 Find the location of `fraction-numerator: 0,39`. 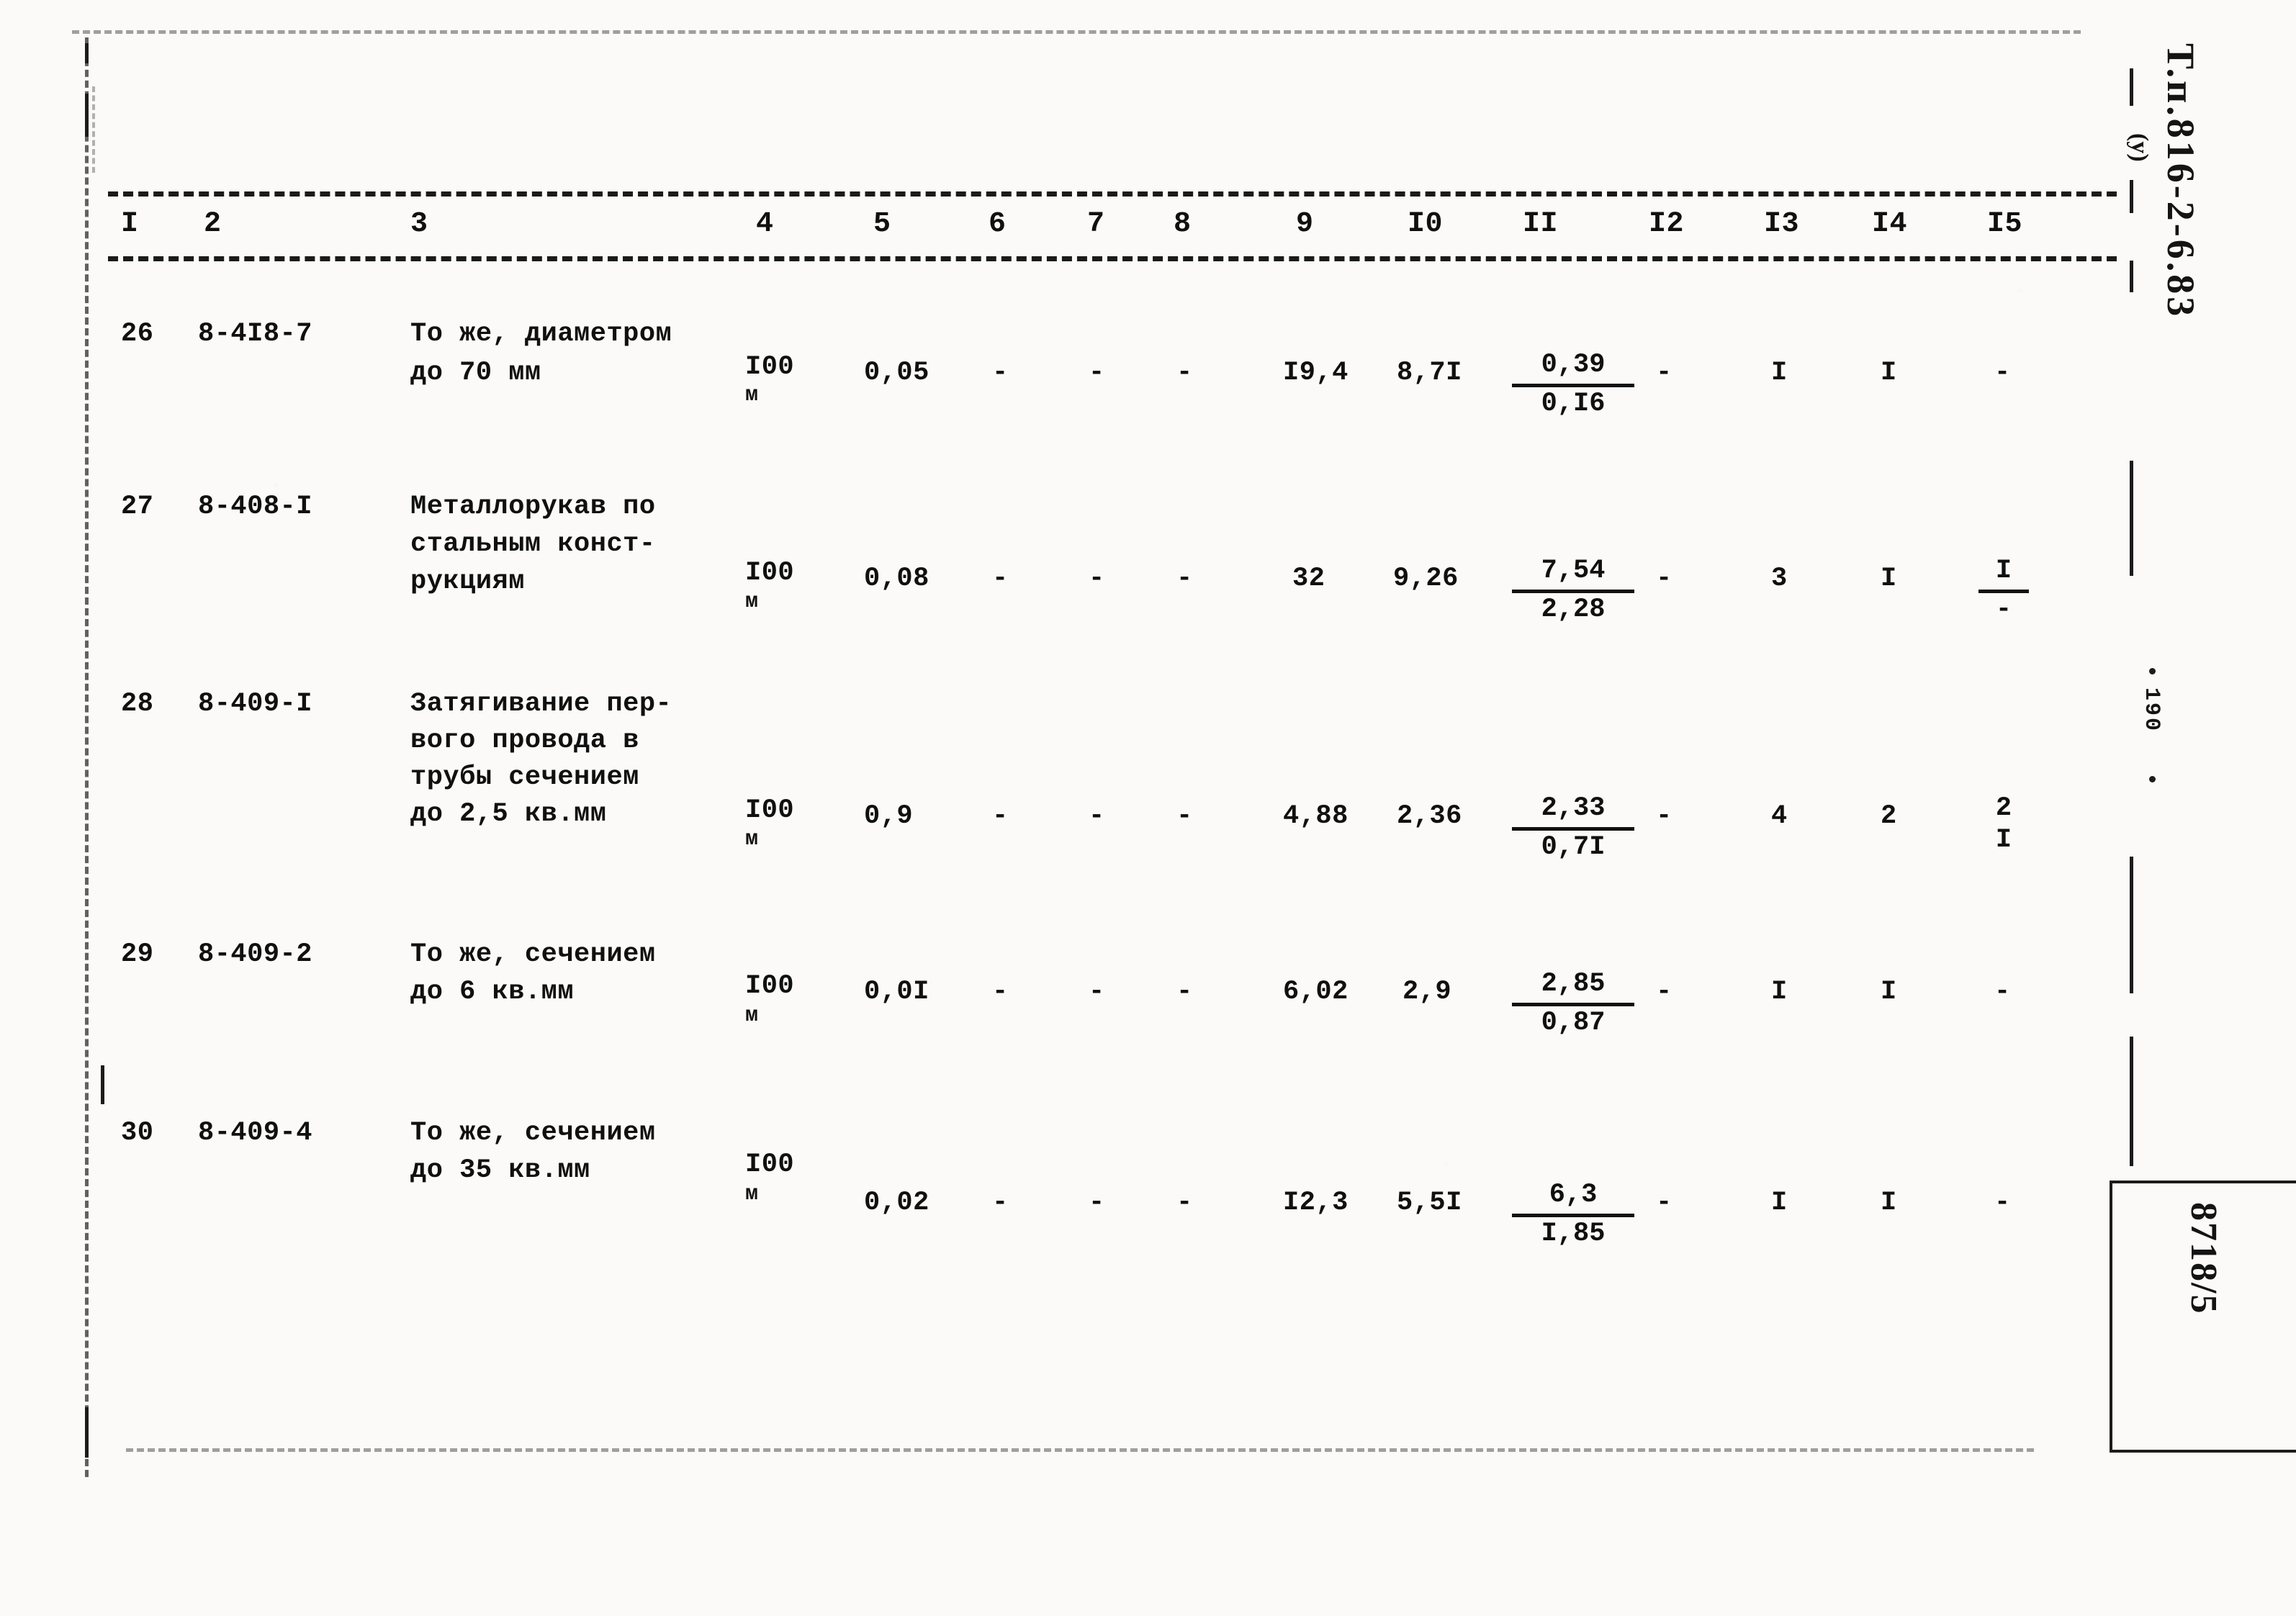

fraction-numerator: 0,39 is located at coordinates (1574, 365).